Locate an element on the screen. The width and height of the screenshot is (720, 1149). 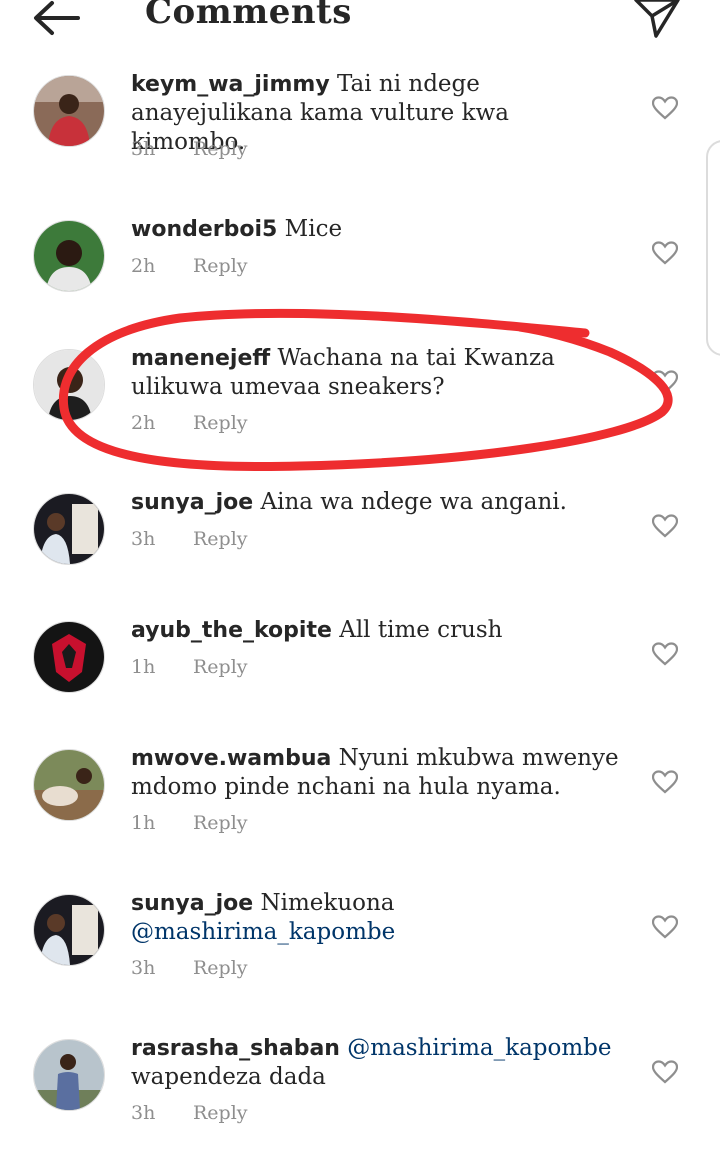
comment-message: All time crush is located at coordinates (421, 630).